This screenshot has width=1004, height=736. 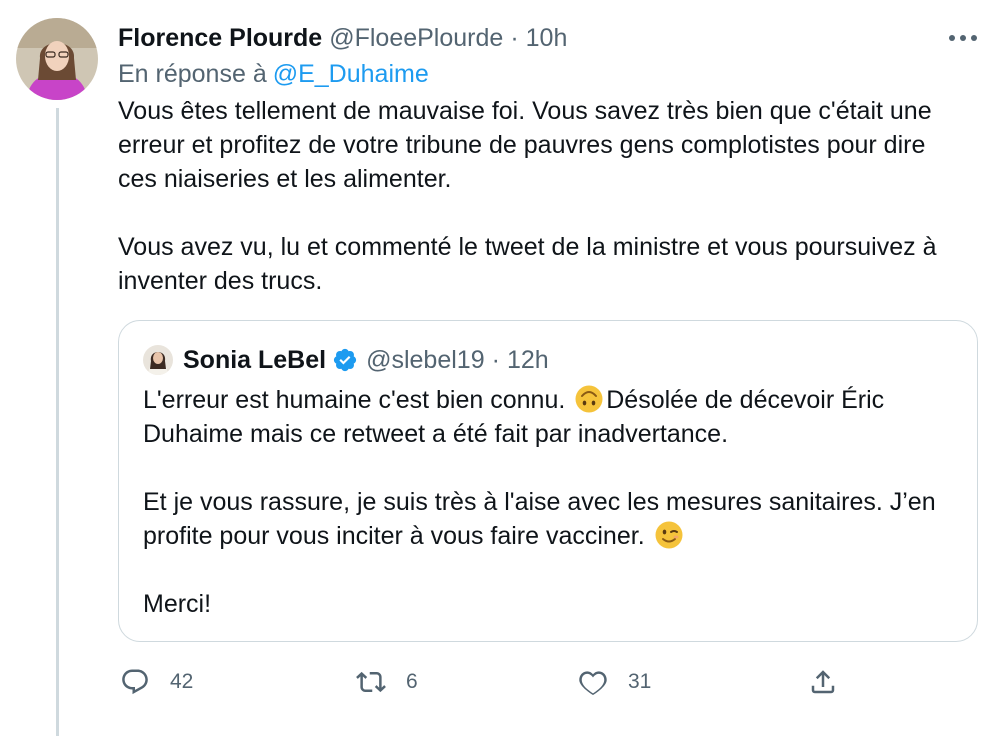 What do you see at coordinates (254, 360) in the screenshot?
I see `quoted-author-name: Sonia LeBel` at bounding box center [254, 360].